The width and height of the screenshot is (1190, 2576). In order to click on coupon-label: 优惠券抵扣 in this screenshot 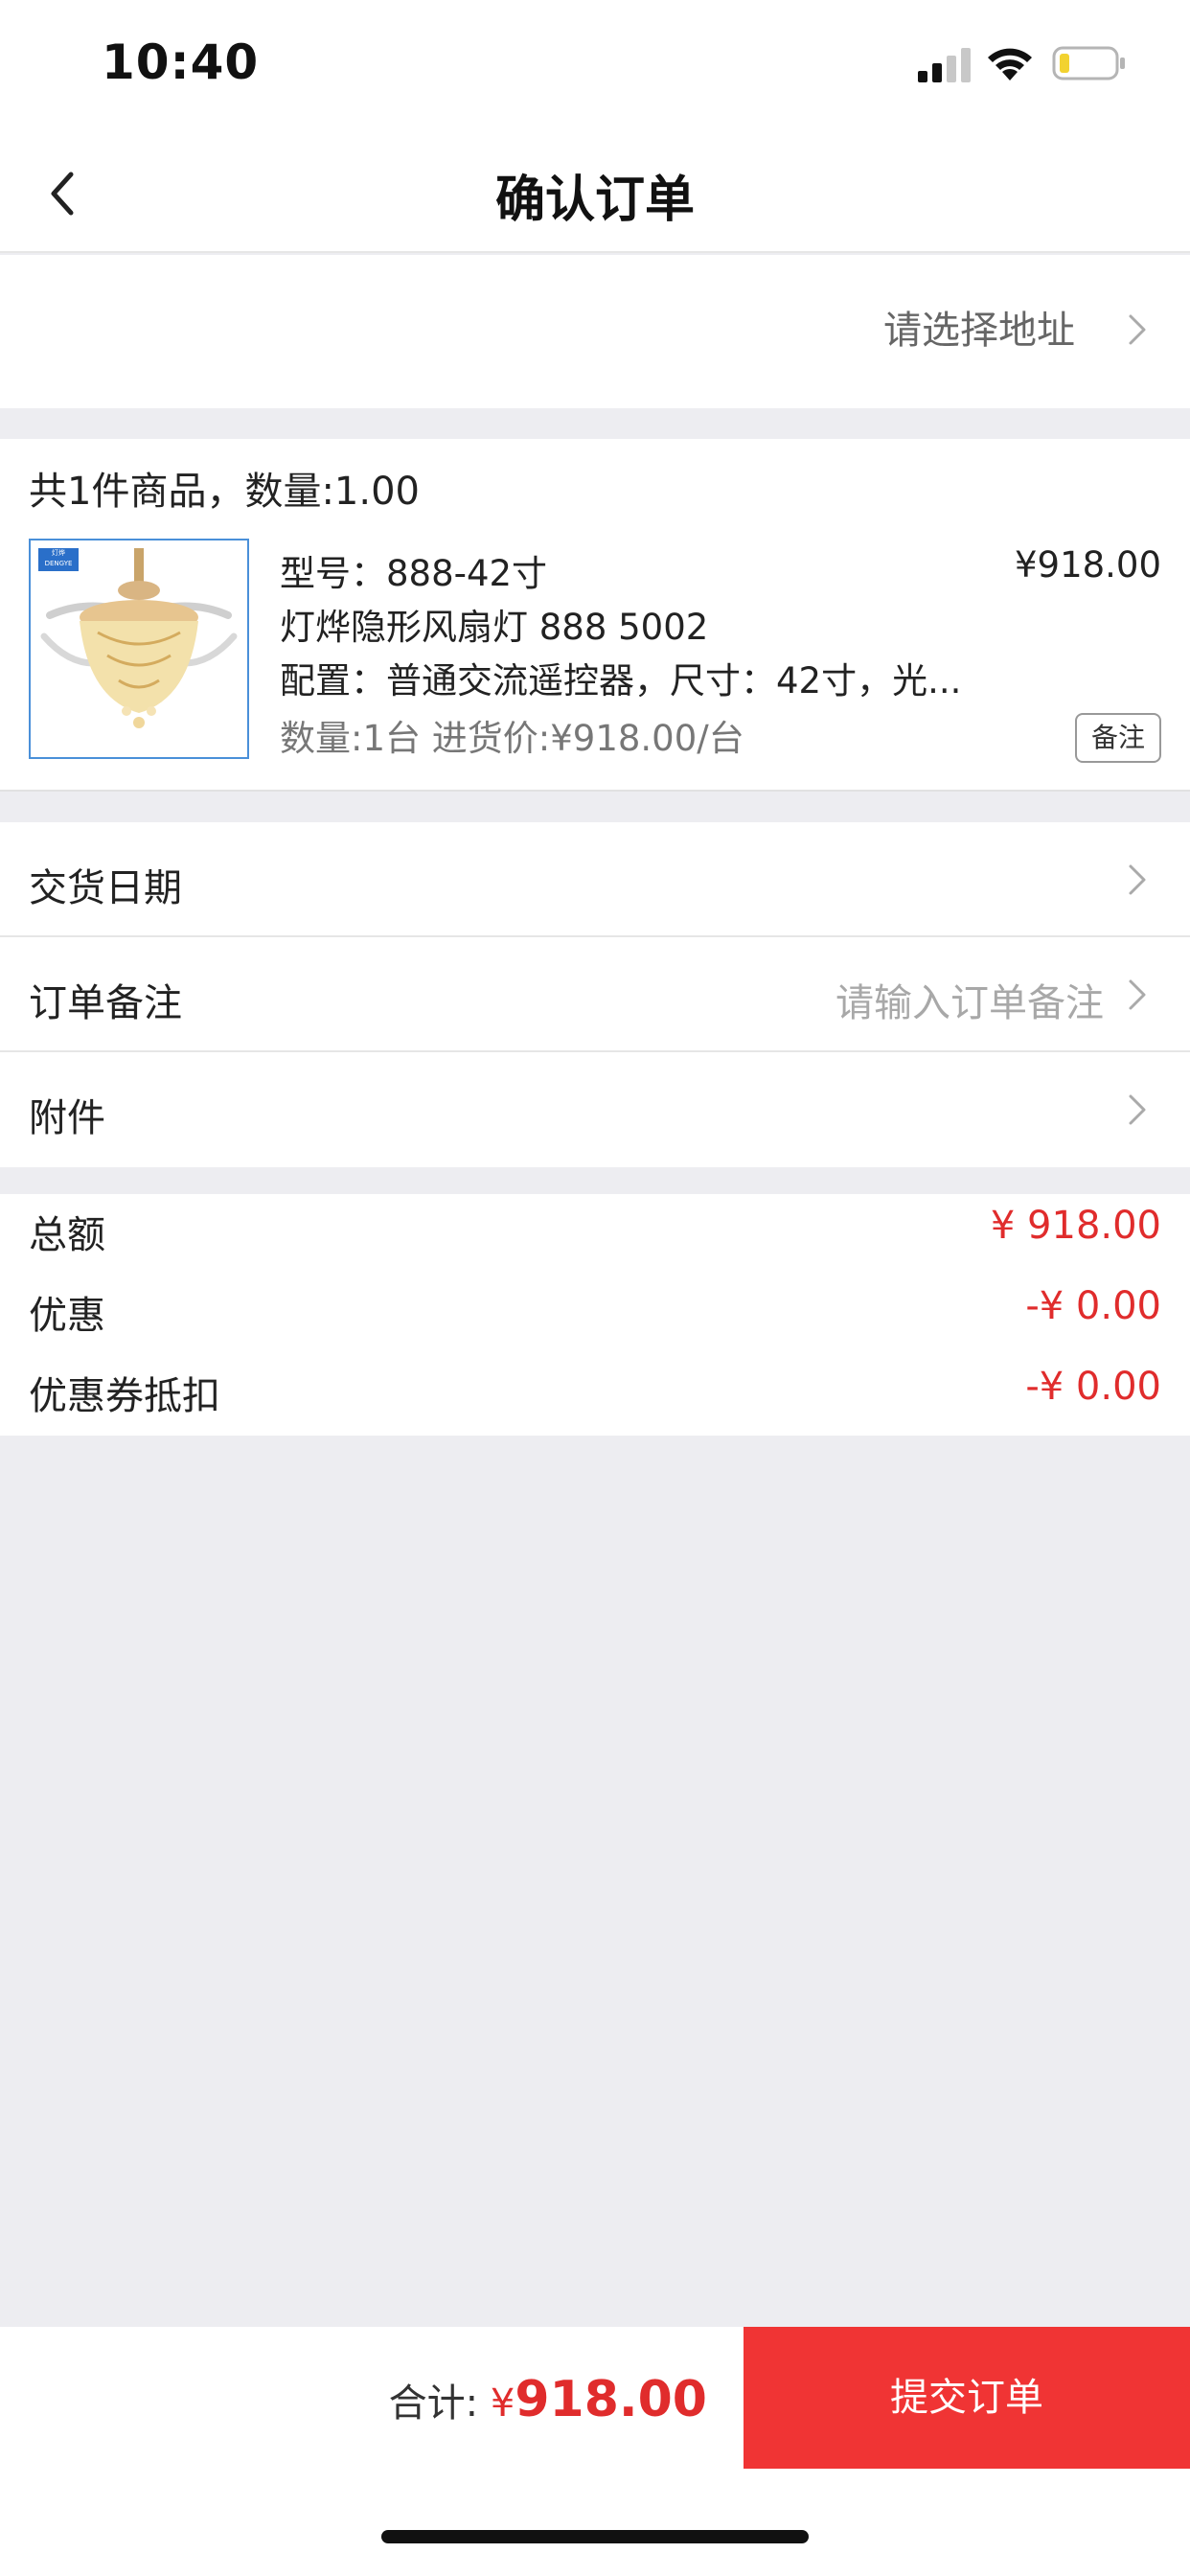, I will do `click(125, 1396)`.